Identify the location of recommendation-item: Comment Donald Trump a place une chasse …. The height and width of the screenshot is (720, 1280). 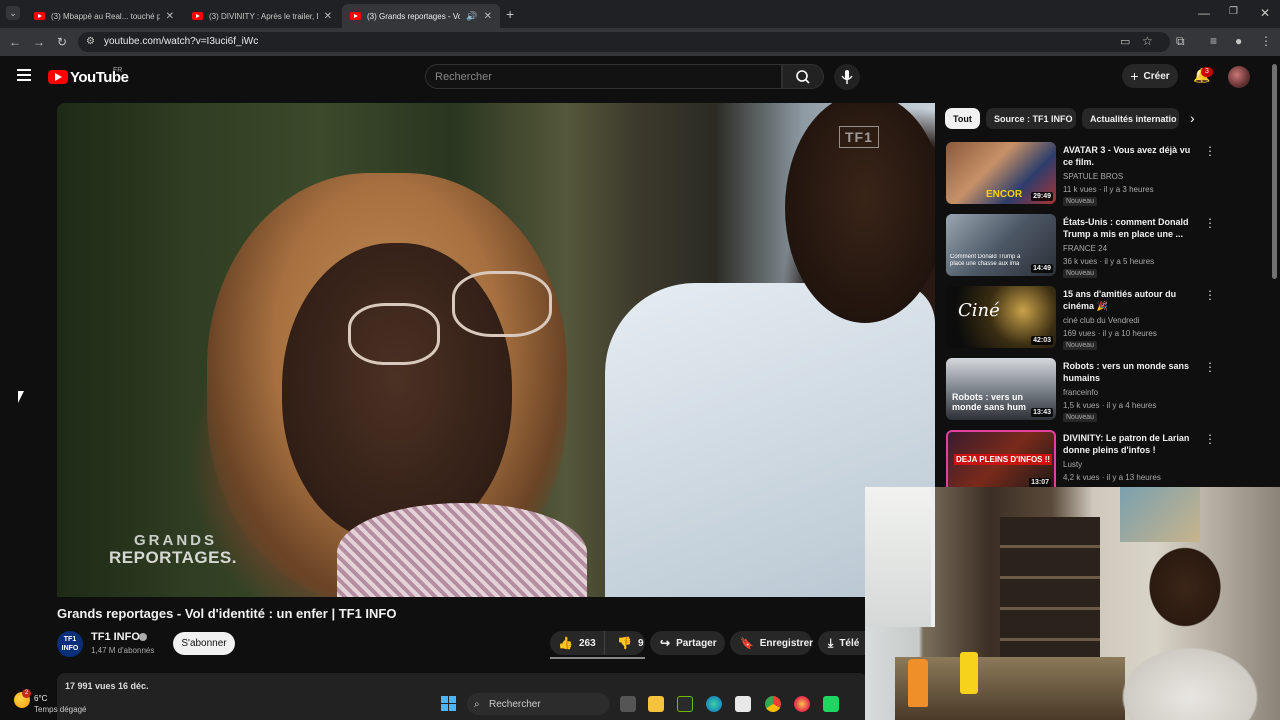
(1086, 246).